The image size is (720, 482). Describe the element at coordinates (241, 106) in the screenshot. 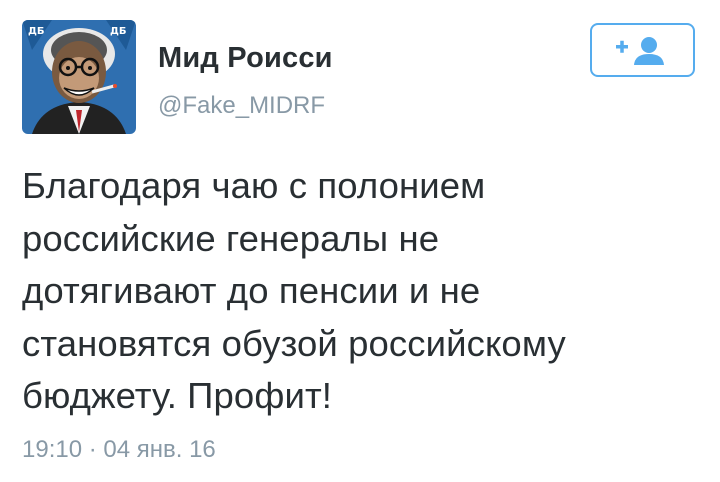

I see `user-handle: @Fake_MIDRF` at that location.